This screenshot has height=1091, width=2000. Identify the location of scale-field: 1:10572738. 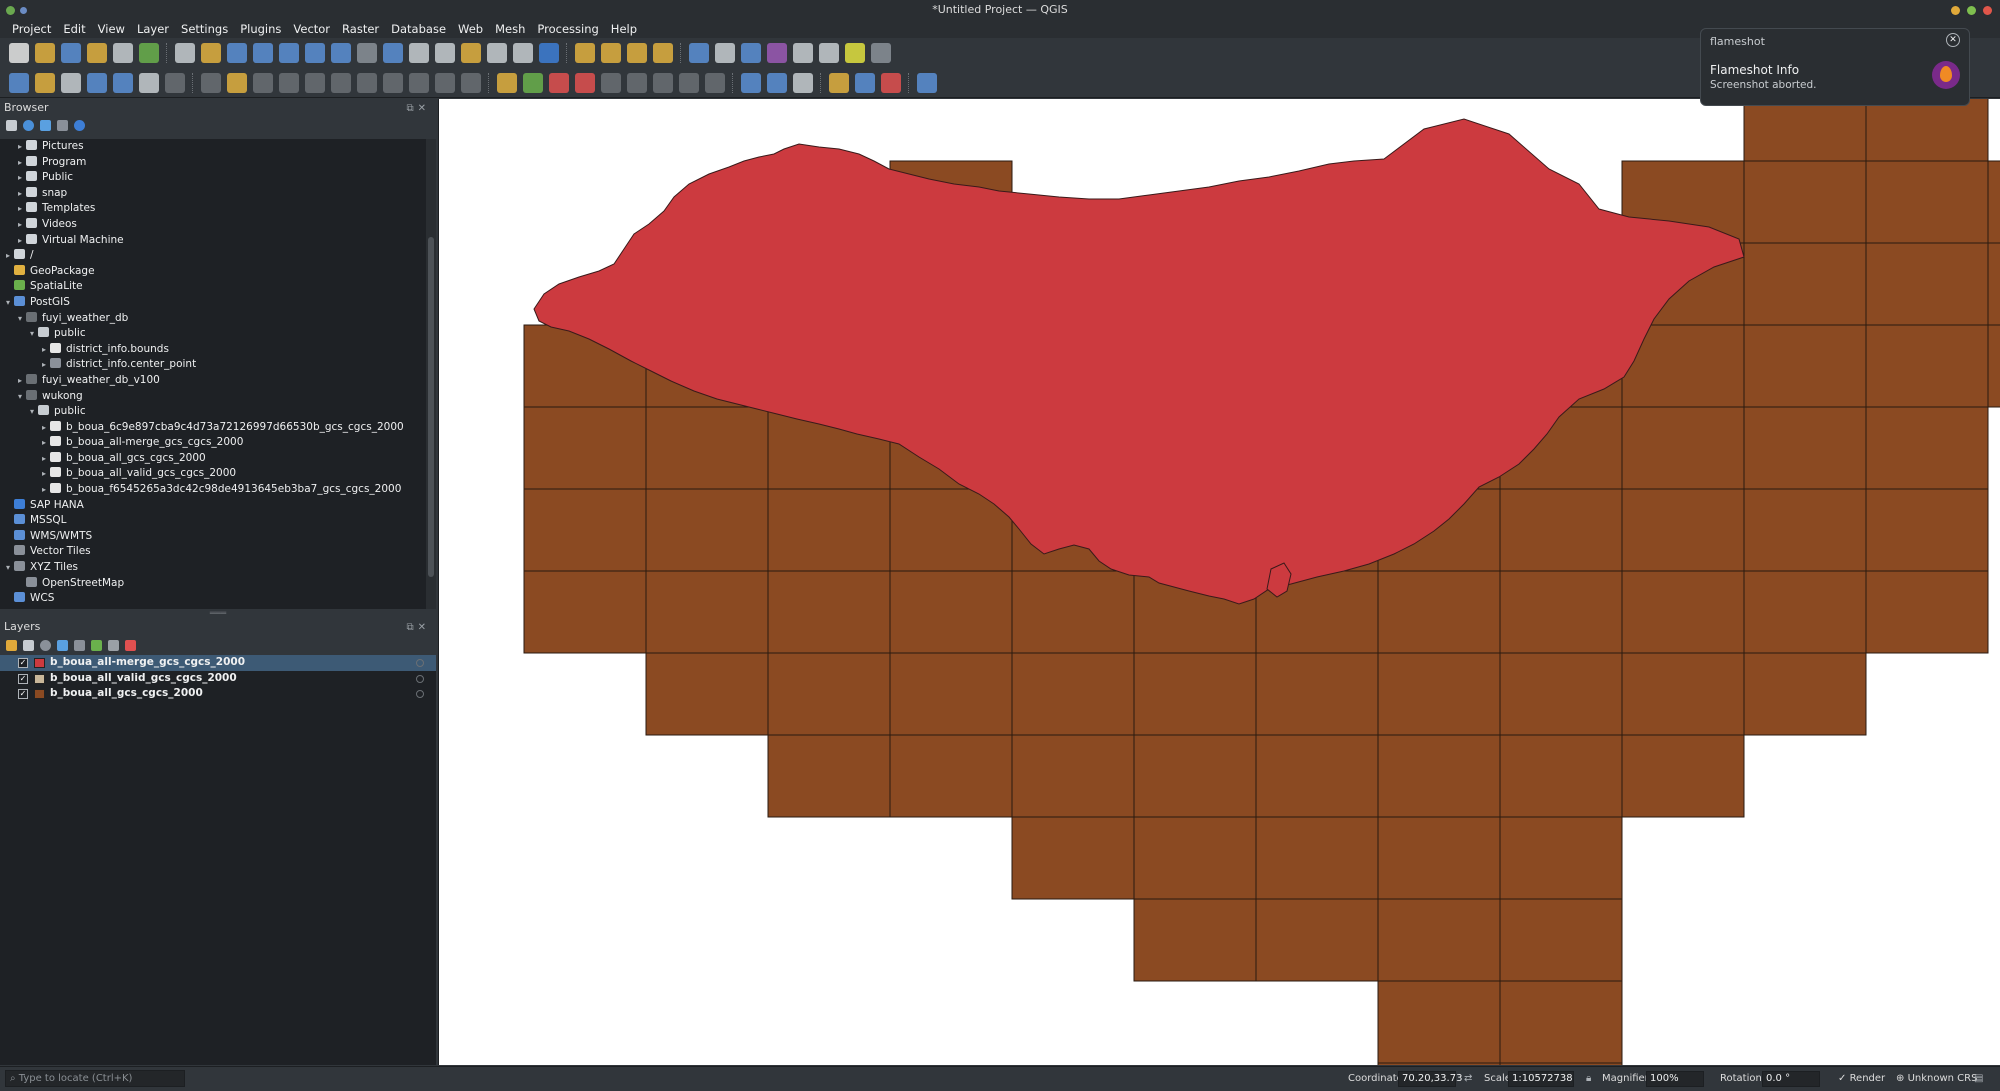
(1541, 1079).